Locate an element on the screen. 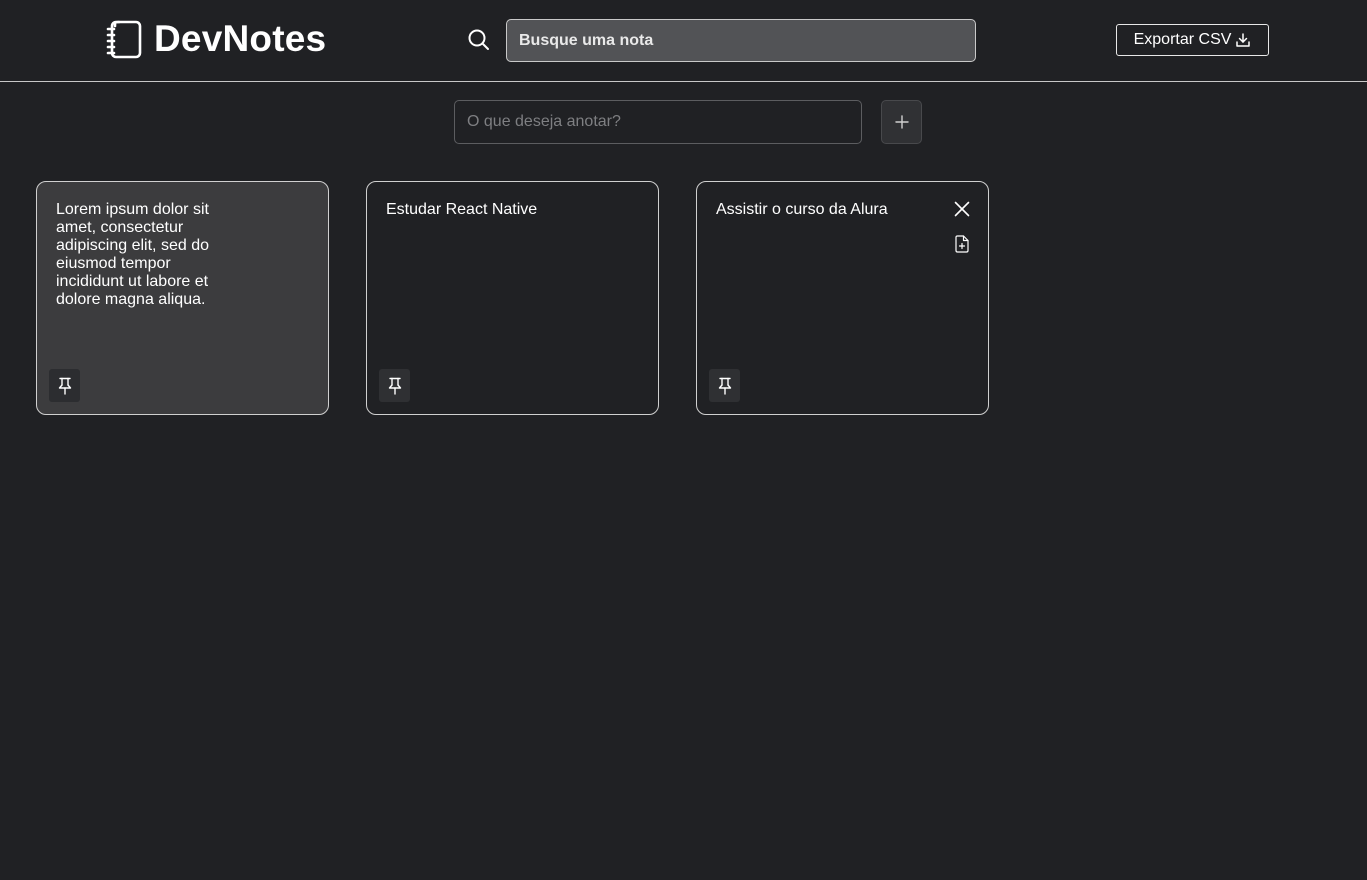 The height and width of the screenshot is (880, 1367). note-card: Assistir o curso da Alura is located at coordinates (842, 298).